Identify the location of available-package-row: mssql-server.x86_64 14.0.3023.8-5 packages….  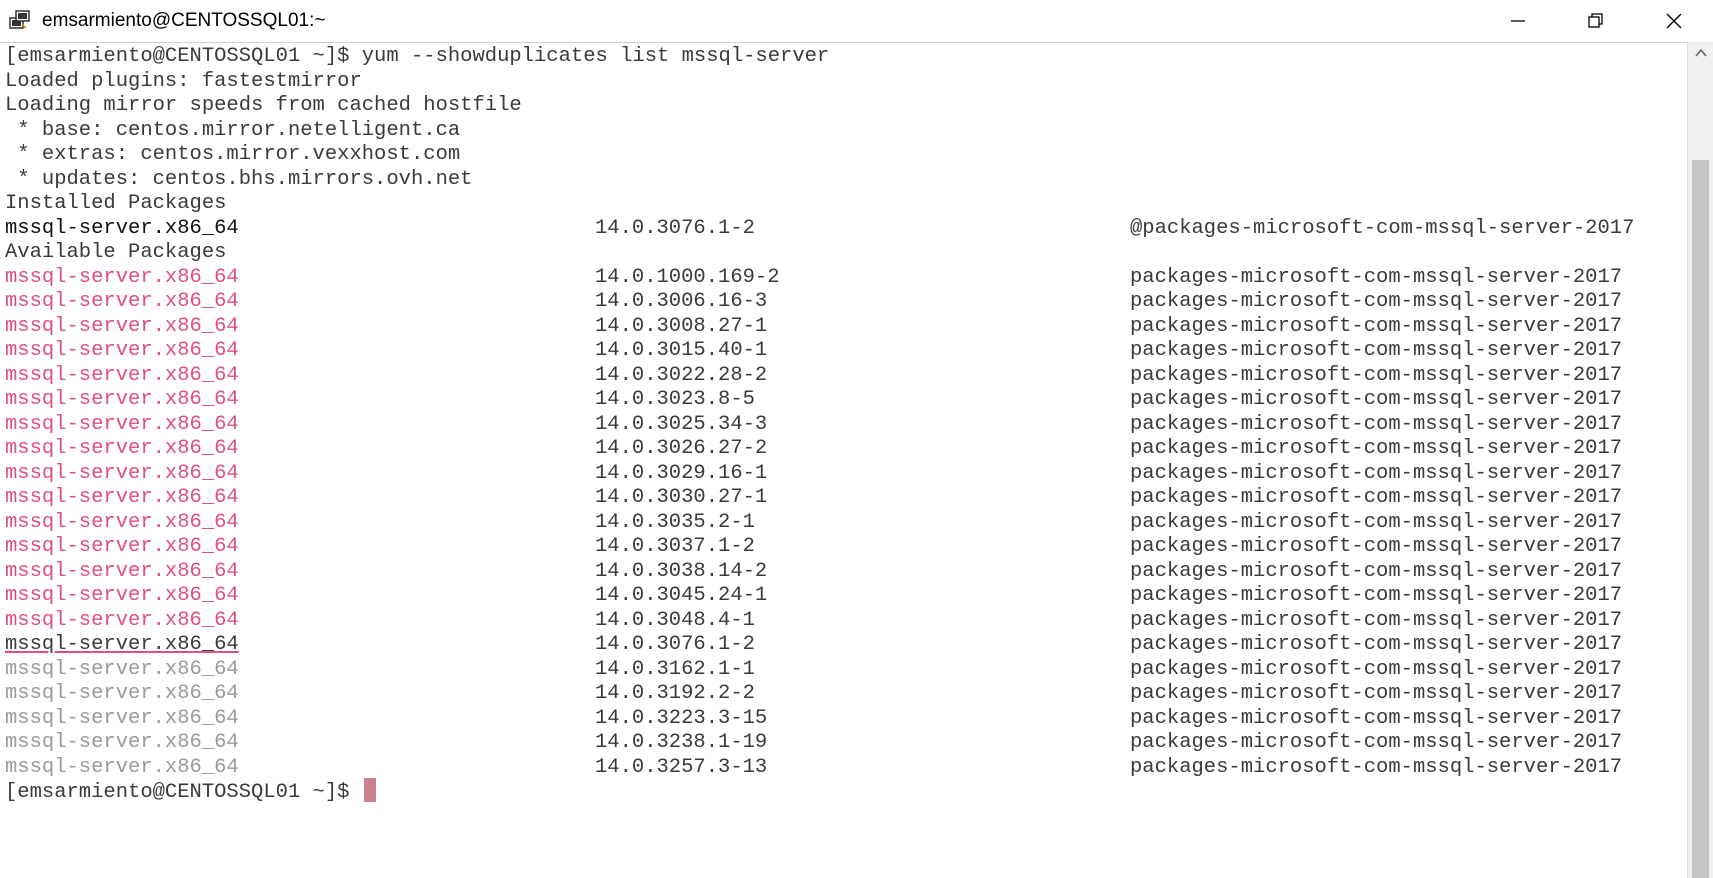
(845, 399).